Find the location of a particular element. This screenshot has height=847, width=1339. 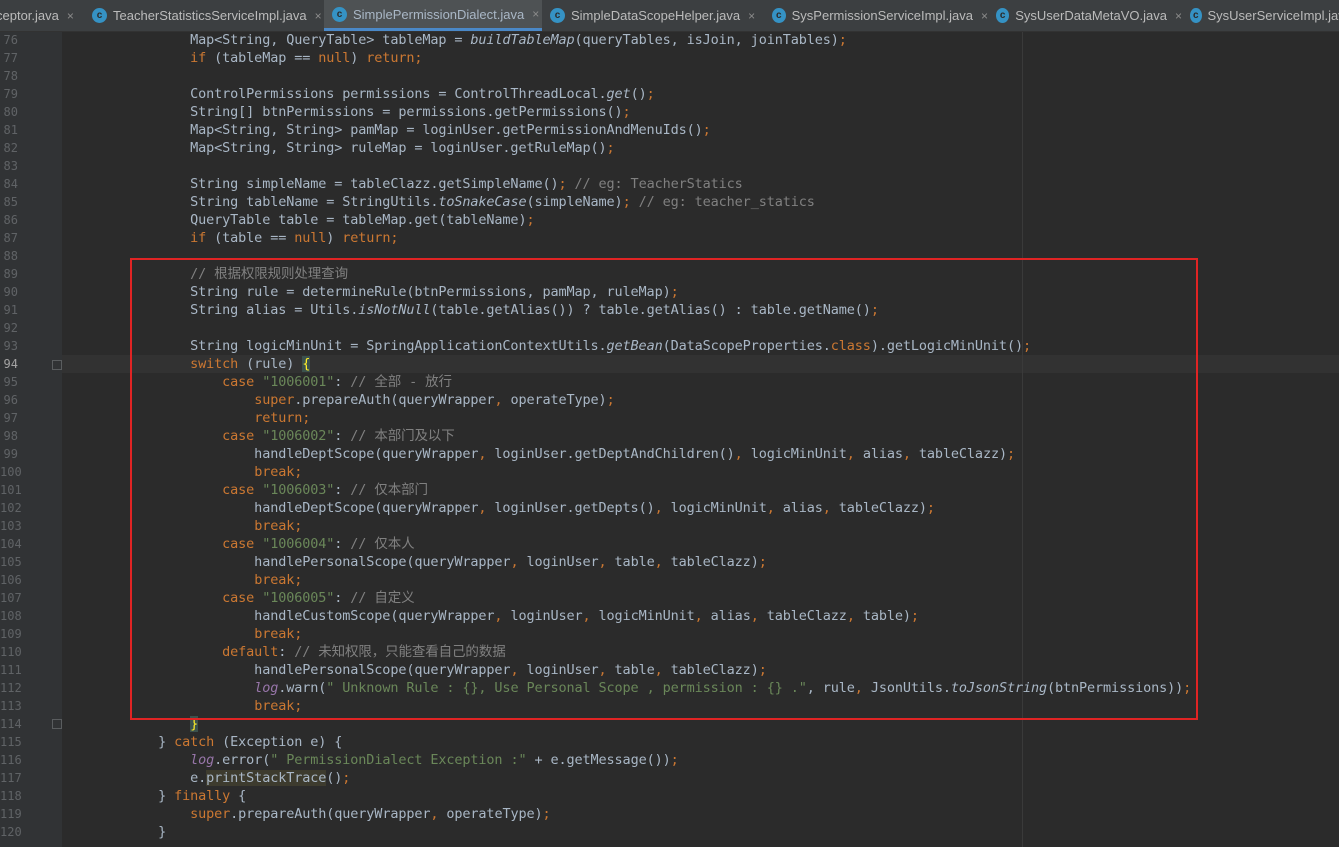

line-number: 81 is located at coordinates (10, 130).